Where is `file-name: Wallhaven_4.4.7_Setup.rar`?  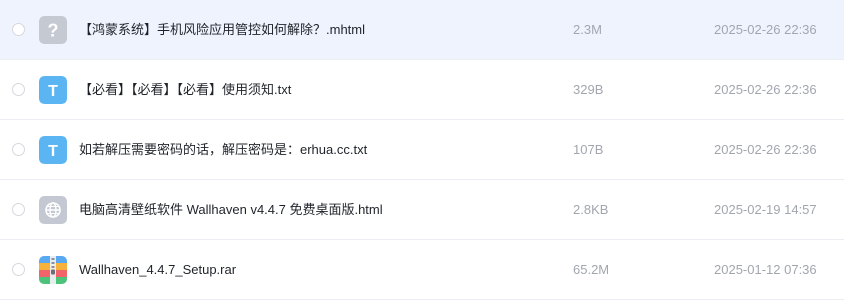 file-name: Wallhaven_4.4.7_Setup.rar is located at coordinates (158, 269).